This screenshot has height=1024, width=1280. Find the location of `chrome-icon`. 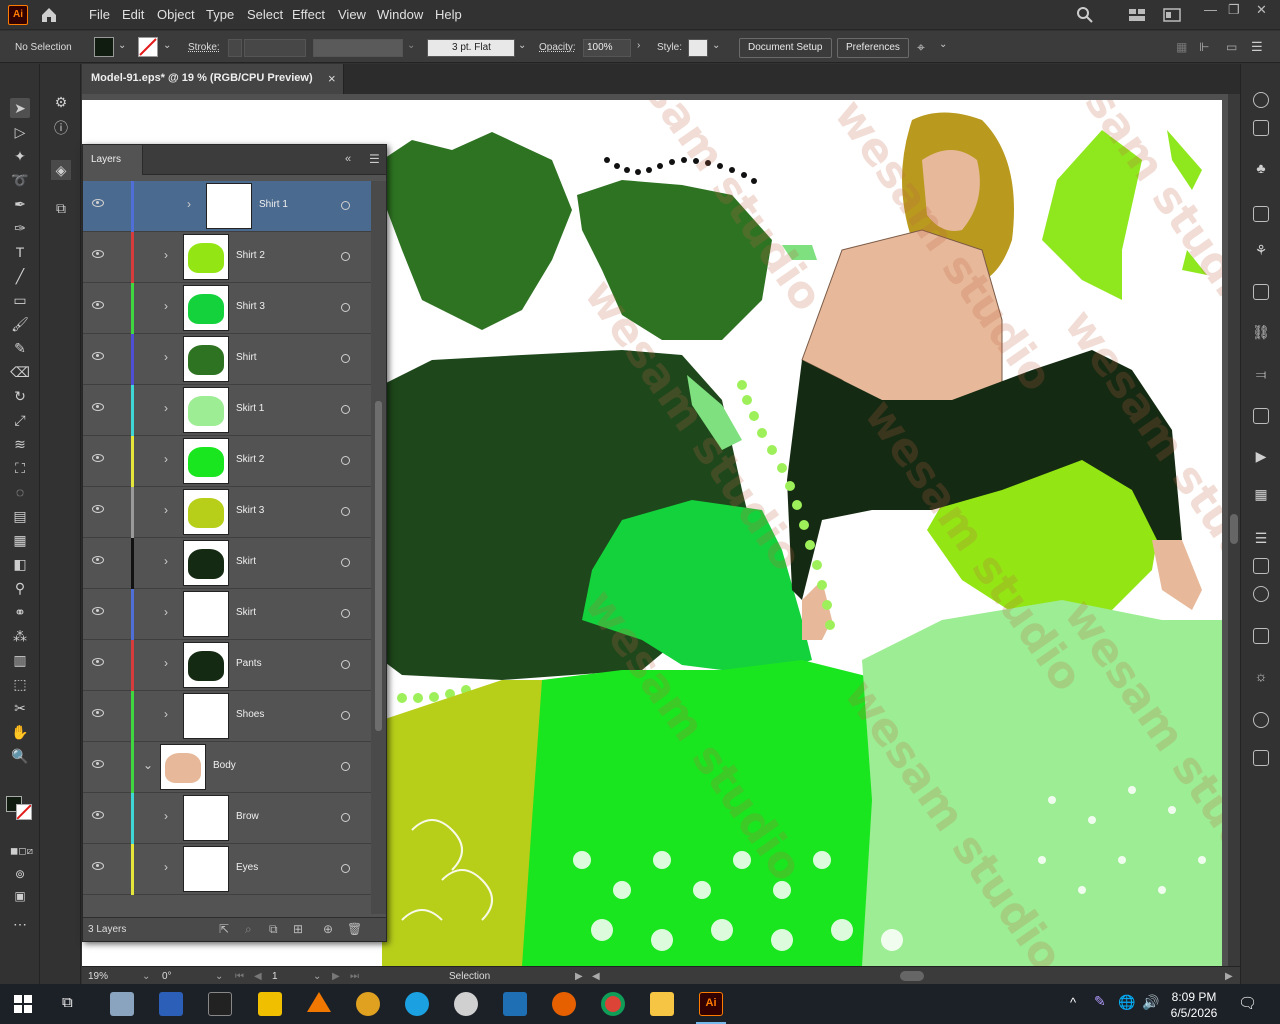

chrome-icon is located at coordinates (613, 1004).